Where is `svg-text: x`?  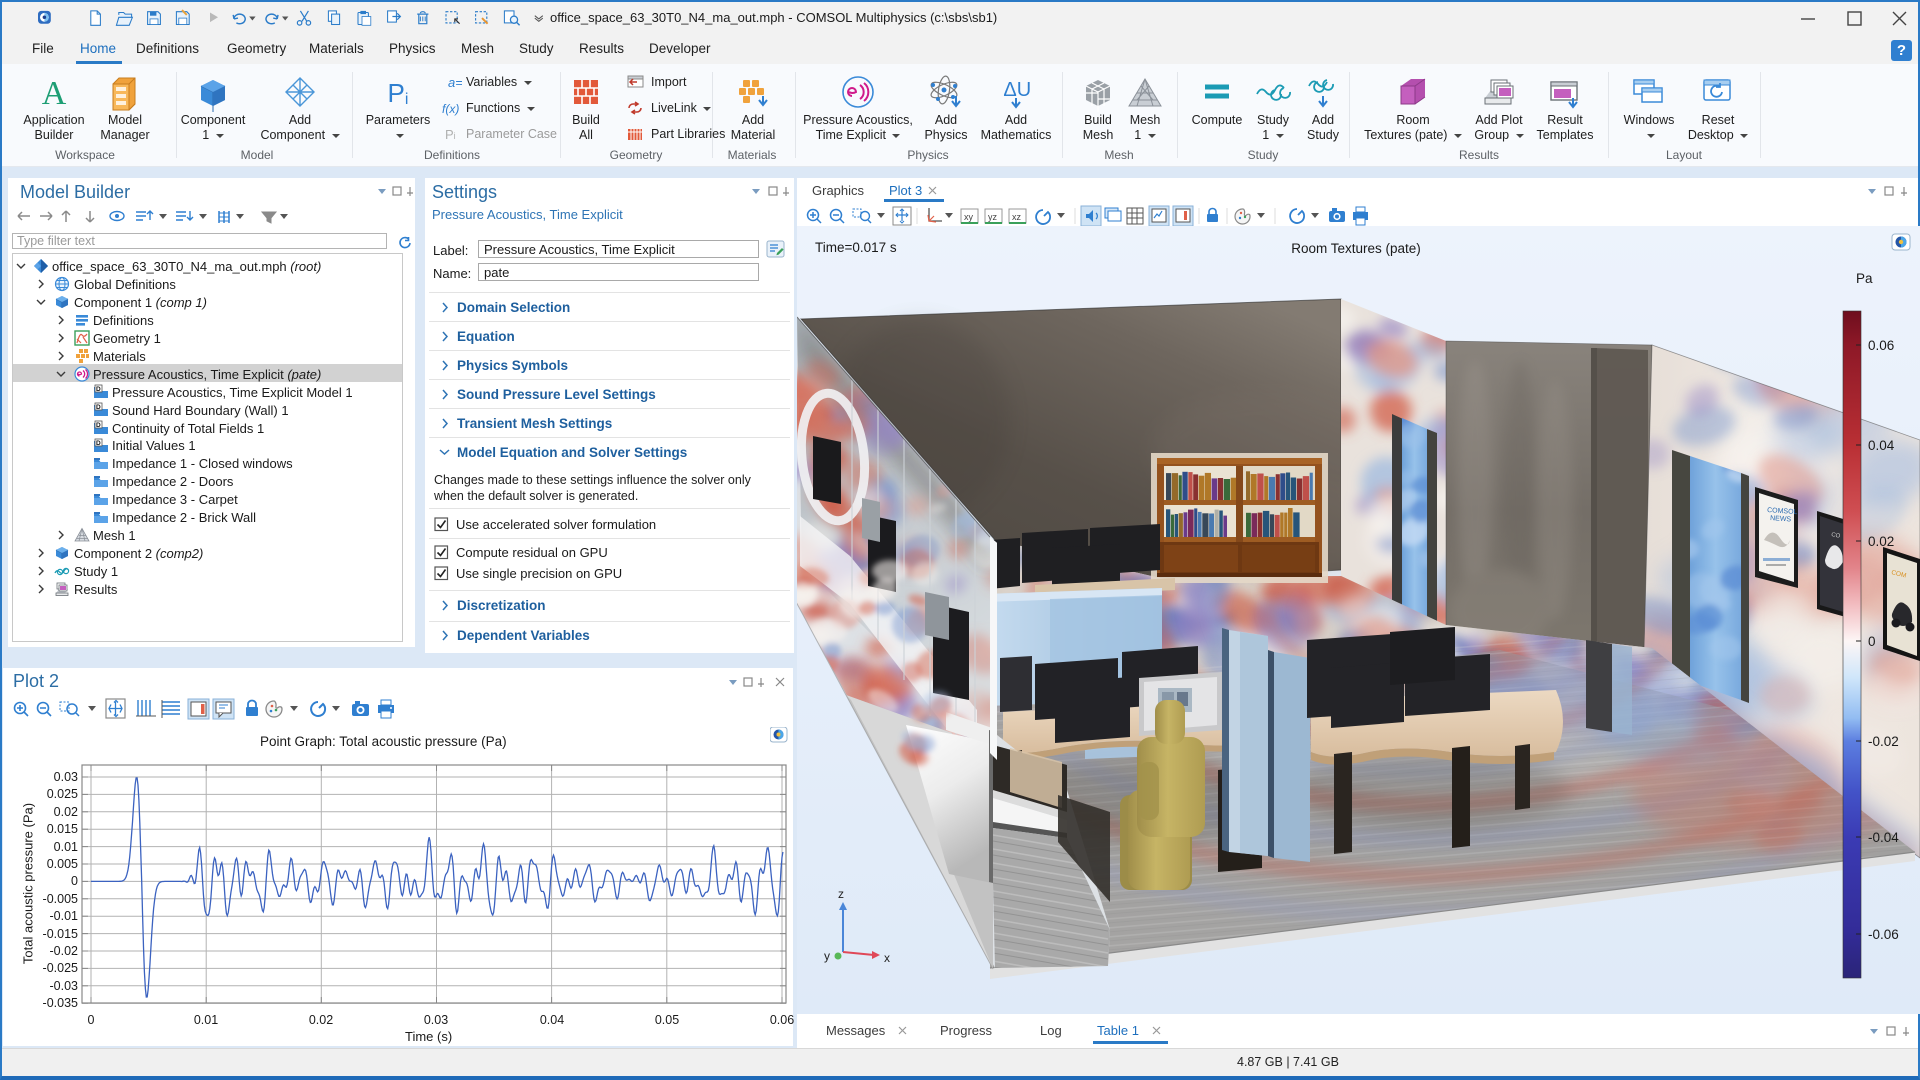
svg-text: x is located at coordinates (887, 958).